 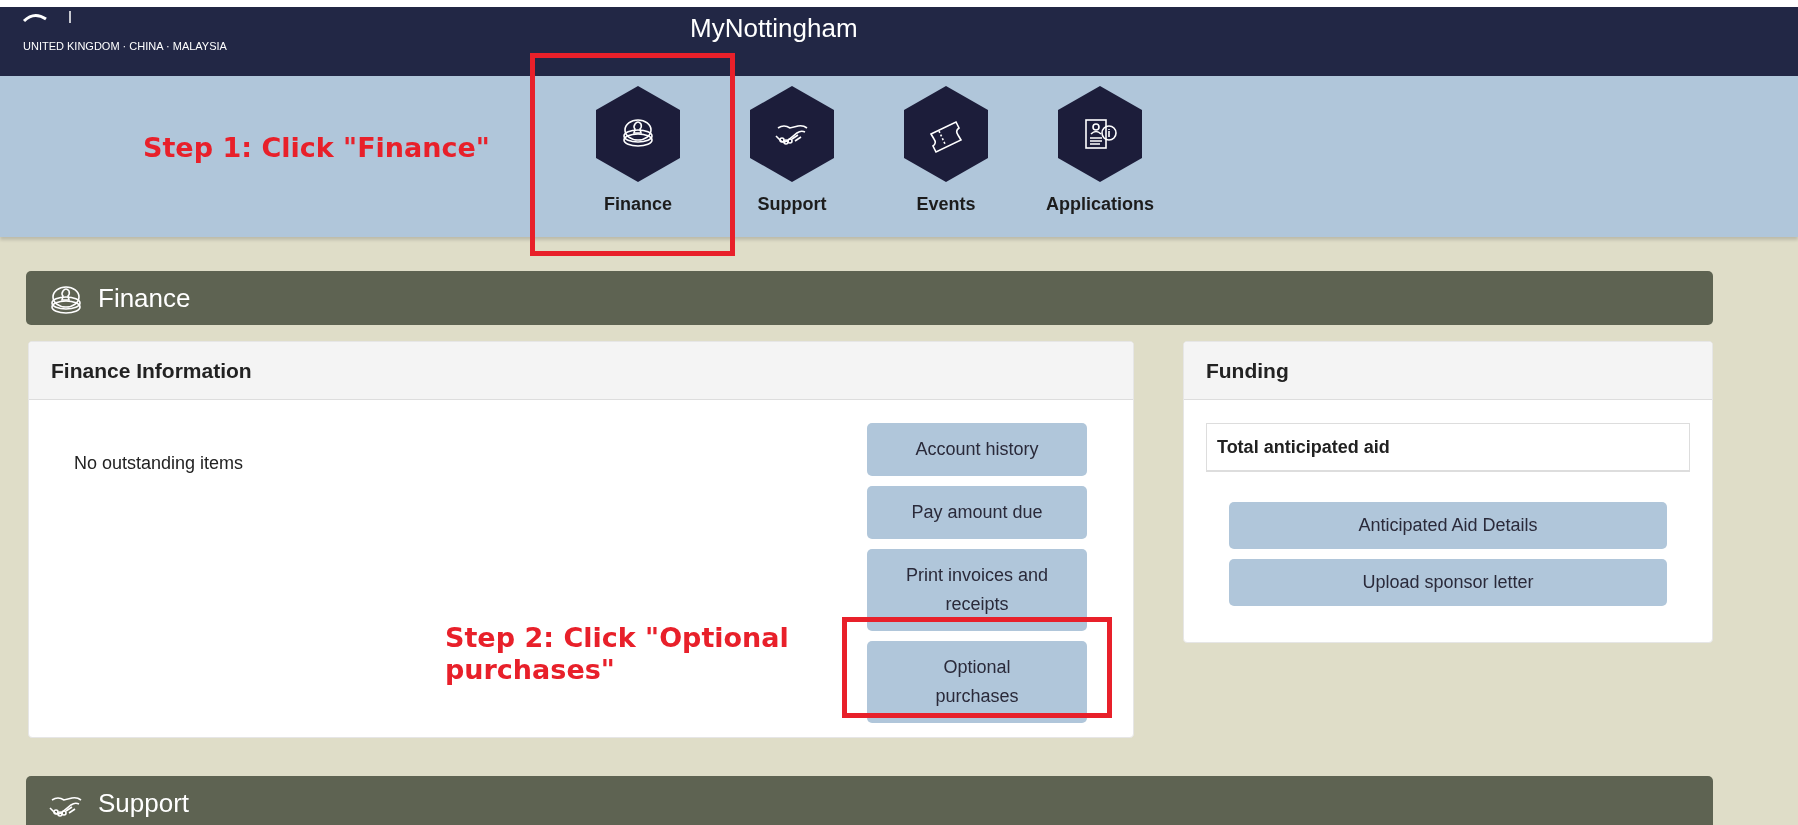 What do you see at coordinates (774, 28) in the screenshot?
I see `site-title: MyNottingham` at bounding box center [774, 28].